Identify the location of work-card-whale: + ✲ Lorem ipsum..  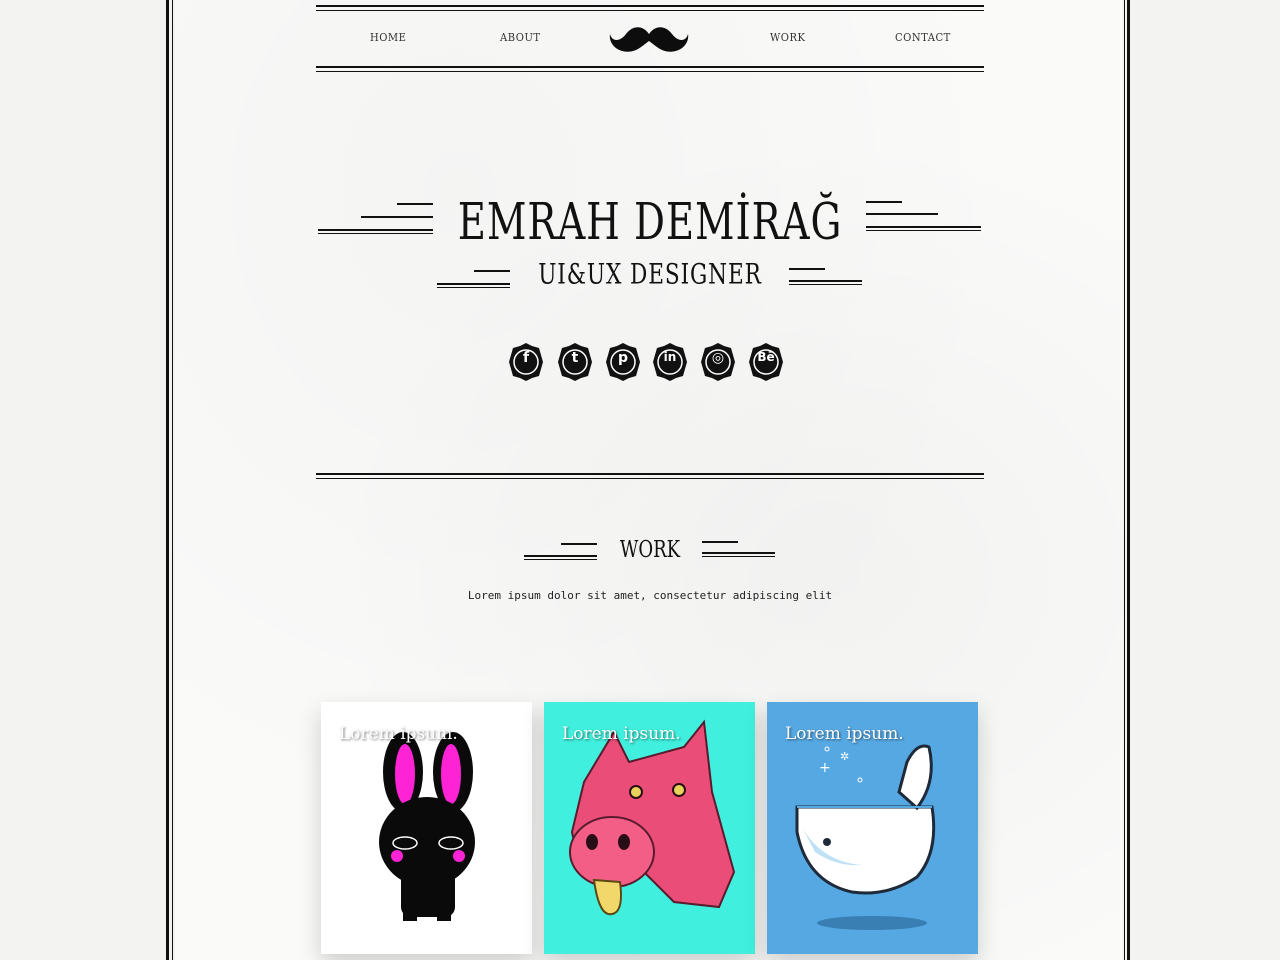
(872, 828).